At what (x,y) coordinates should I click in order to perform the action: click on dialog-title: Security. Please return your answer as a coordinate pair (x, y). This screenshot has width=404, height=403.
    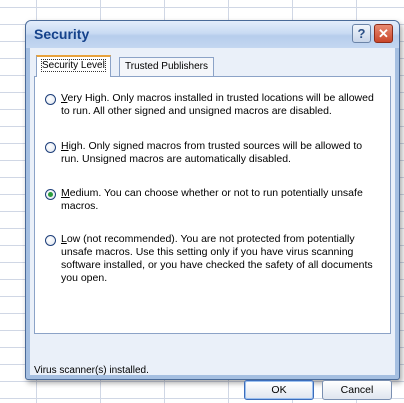
    Looking at the image, I should click on (62, 34).